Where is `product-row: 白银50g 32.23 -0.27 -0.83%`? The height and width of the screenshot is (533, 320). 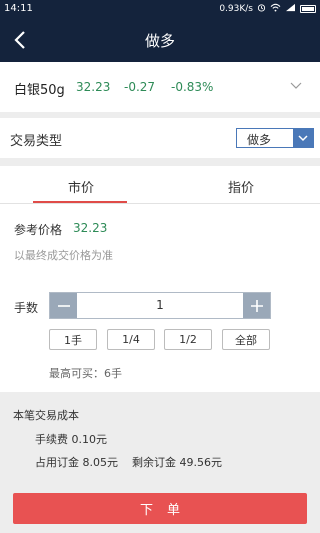 product-row: 白银50g 32.23 -0.27 -0.83% is located at coordinates (160, 87).